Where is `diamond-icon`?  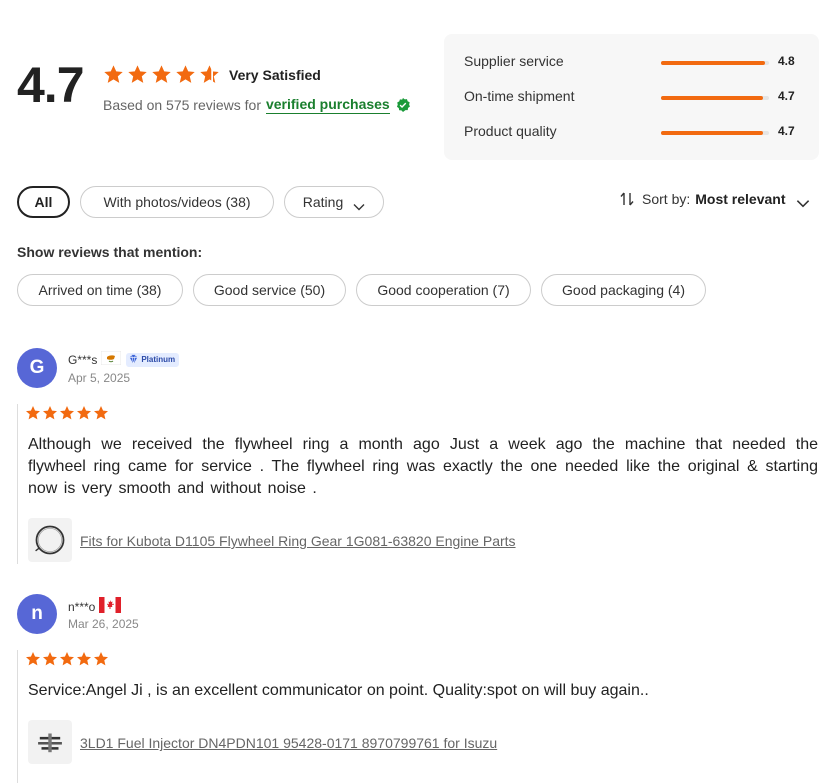
diamond-icon is located at coordinates (134, 359).